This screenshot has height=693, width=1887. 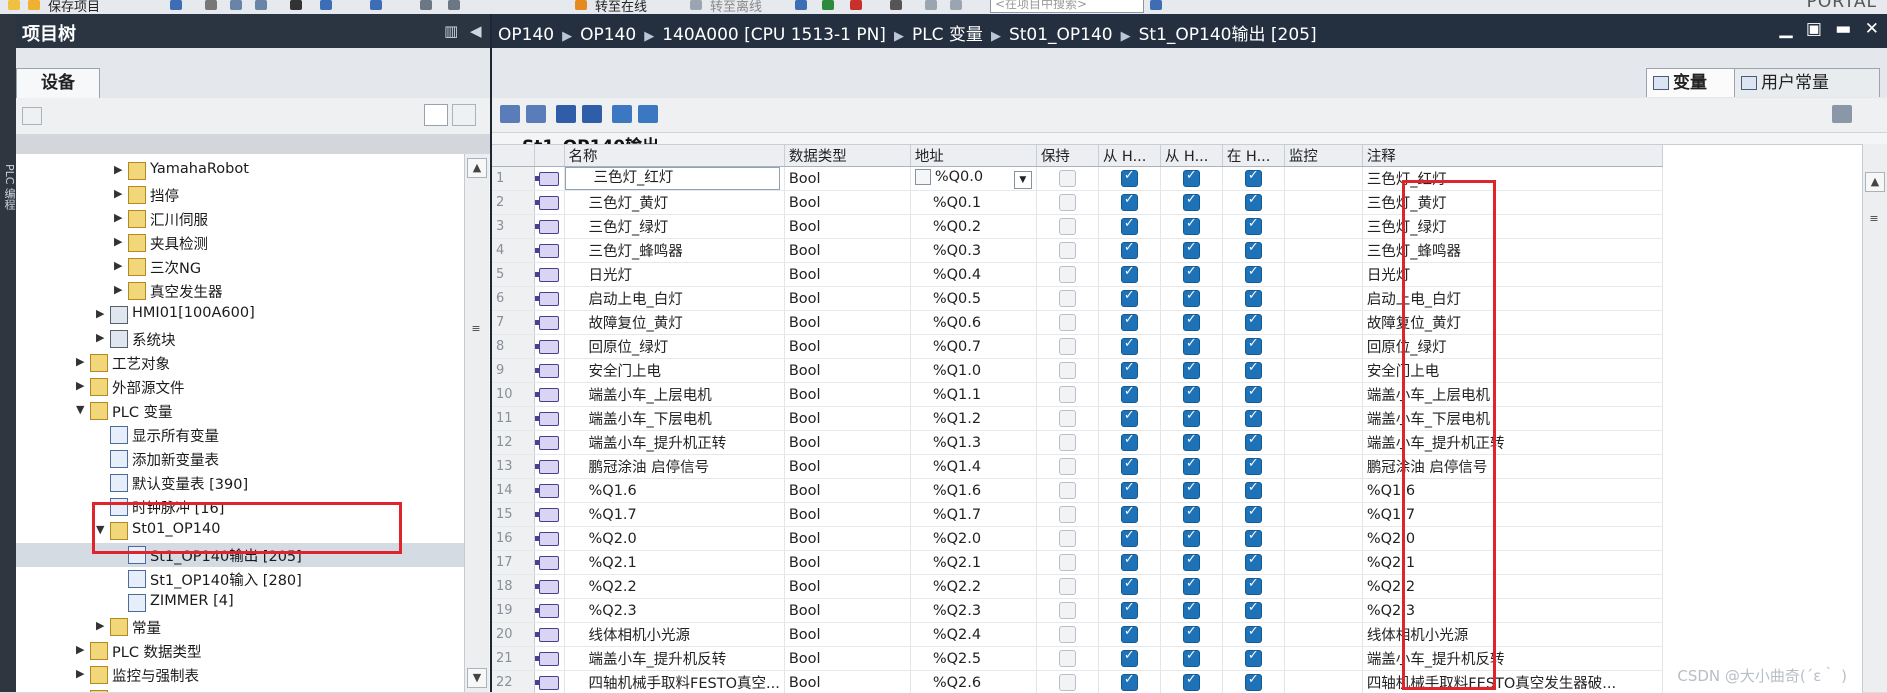 I want to click on breadcrumb-item: 140A000 [CPU 1513-1 PN], so click(x=774, y=35).